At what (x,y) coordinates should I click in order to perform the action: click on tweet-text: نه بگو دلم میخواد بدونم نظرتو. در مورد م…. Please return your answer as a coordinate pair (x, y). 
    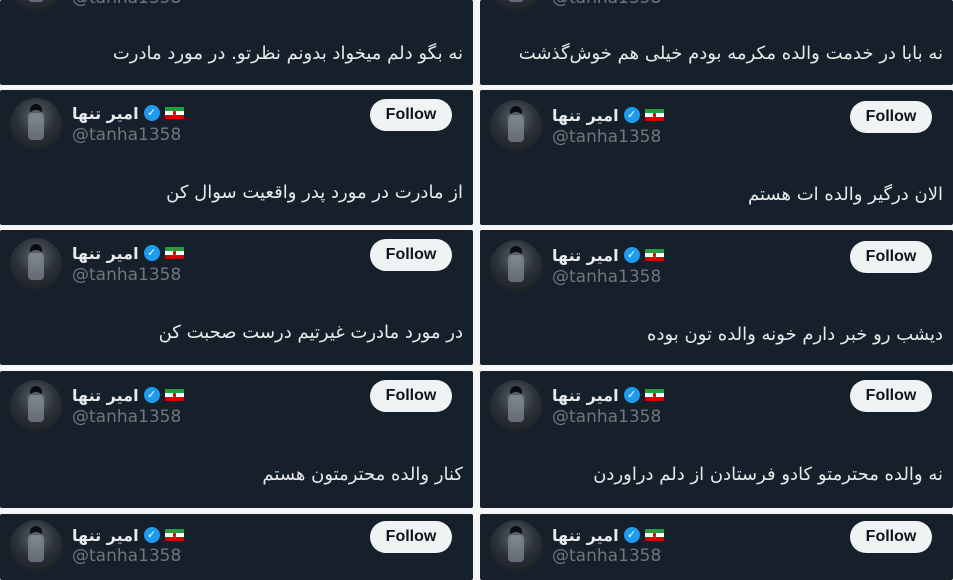
    Looking at the image, I should click on (287, 53).